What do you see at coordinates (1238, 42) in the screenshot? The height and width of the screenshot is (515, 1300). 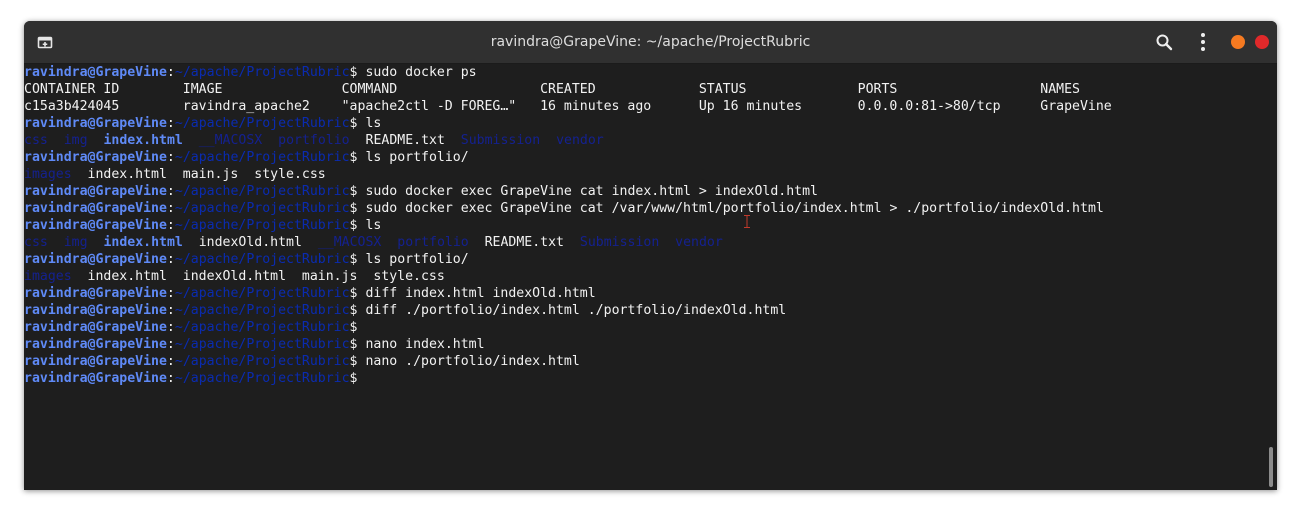 I see `minimize-icon` at bounding box center [1238, 42].